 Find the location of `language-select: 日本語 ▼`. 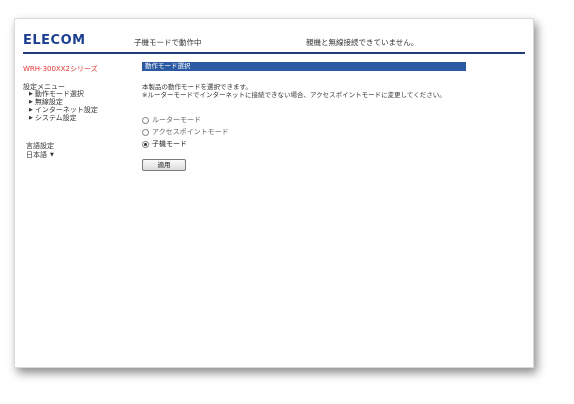

language-select: 日本語 ▼ is located at coordinates (40, 155).